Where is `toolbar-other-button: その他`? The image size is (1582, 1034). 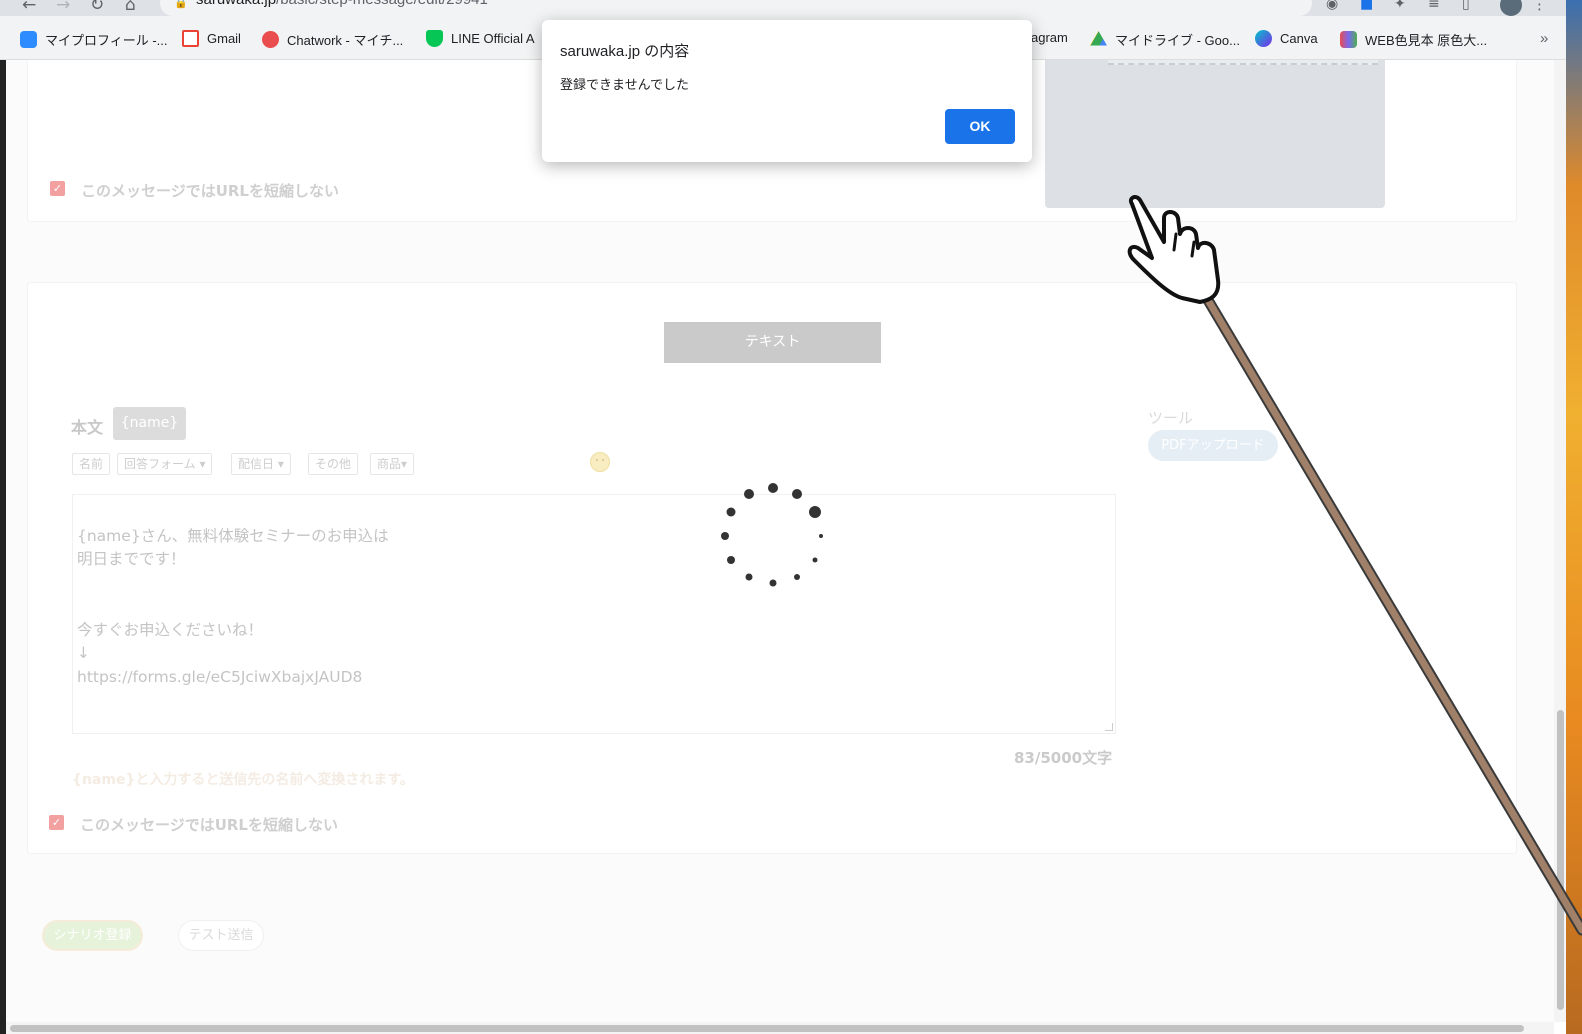
toolbar-other-button: その他 is located at coordinates (333, 464).